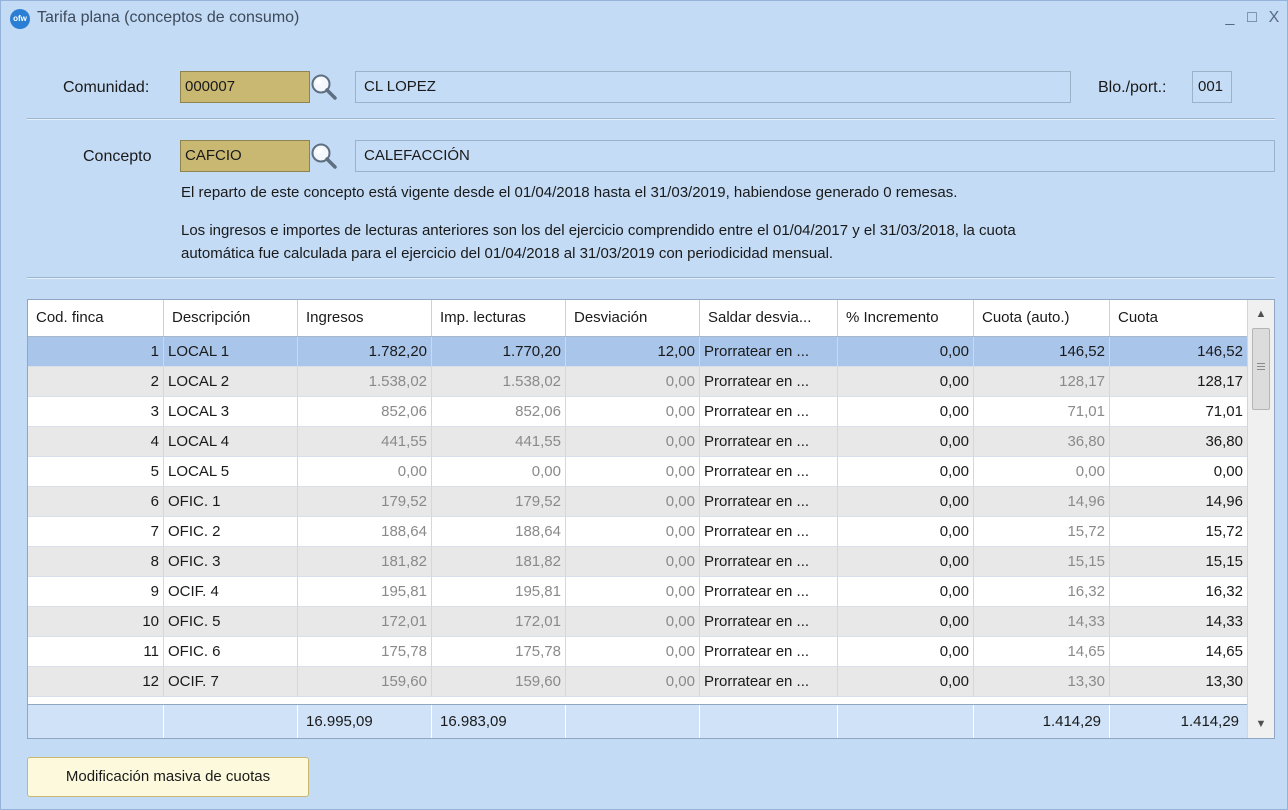 The image size is (1288, 810). I want to click on cell-cod: 11, so click(96, 652).